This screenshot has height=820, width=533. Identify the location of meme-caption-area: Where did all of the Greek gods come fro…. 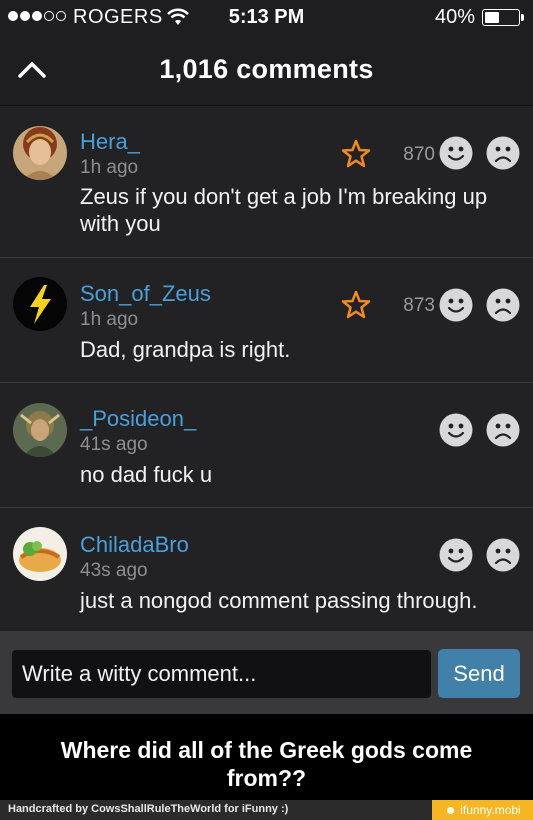
(266, 757).